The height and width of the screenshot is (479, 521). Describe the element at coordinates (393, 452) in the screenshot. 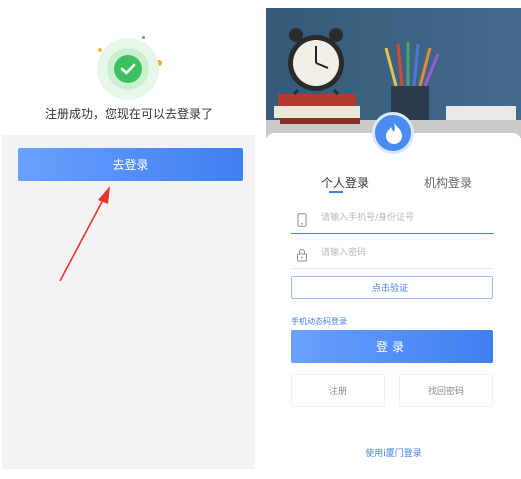

I see `ixiamen-login-link: 使用i厦门登录` at that location.